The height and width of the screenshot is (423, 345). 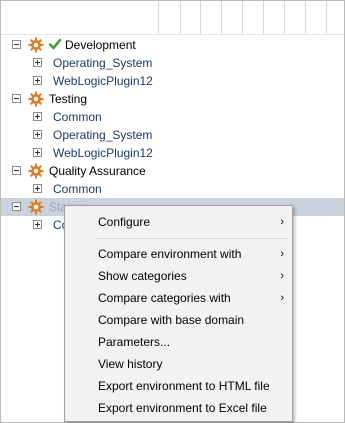 I want to click on menu-item-label: Configure, so click(x=124, y=222).